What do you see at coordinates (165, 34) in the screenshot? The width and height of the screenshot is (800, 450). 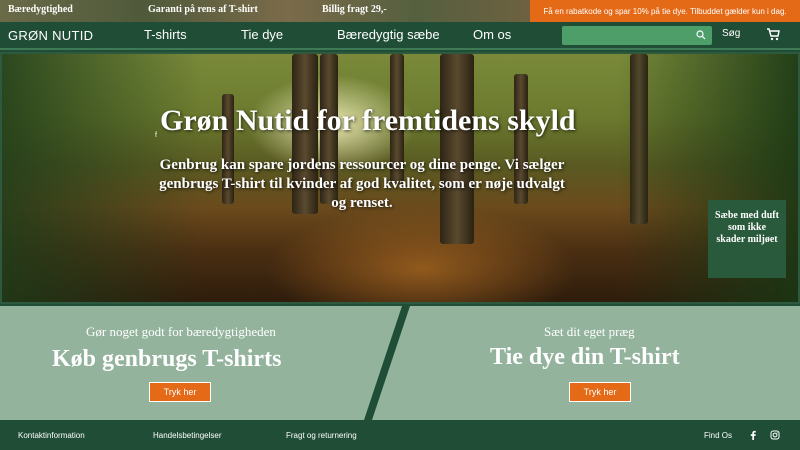 I see `nav-tshirts: T-shirts` at bounding box center [165, 34].